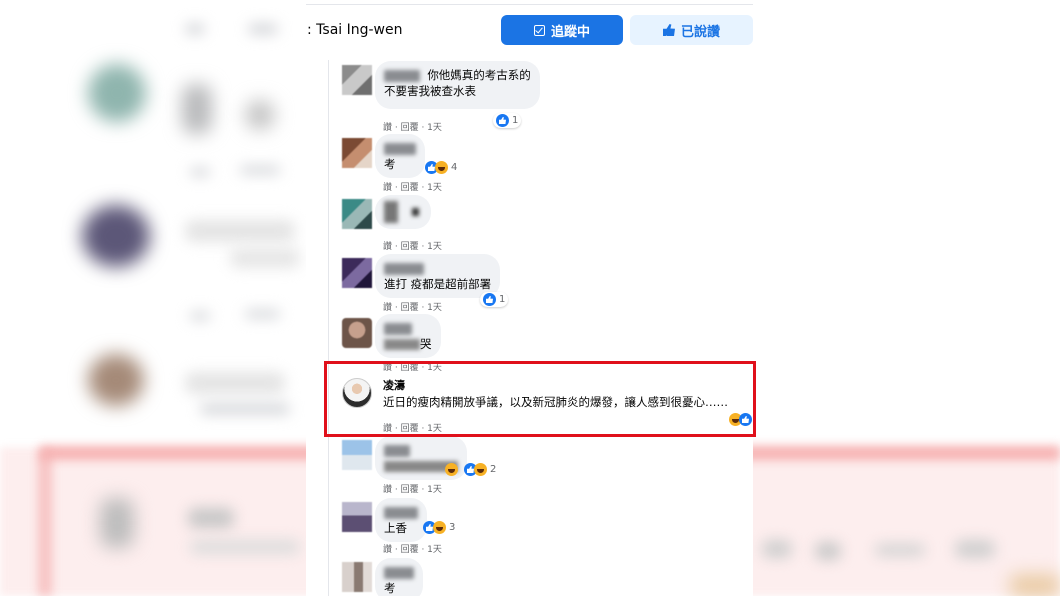  What do you see at coordinates (355, 30) in the screenshot?
I see `page-title: : Tsai Ing-wen` at bounding box center [355, 30].